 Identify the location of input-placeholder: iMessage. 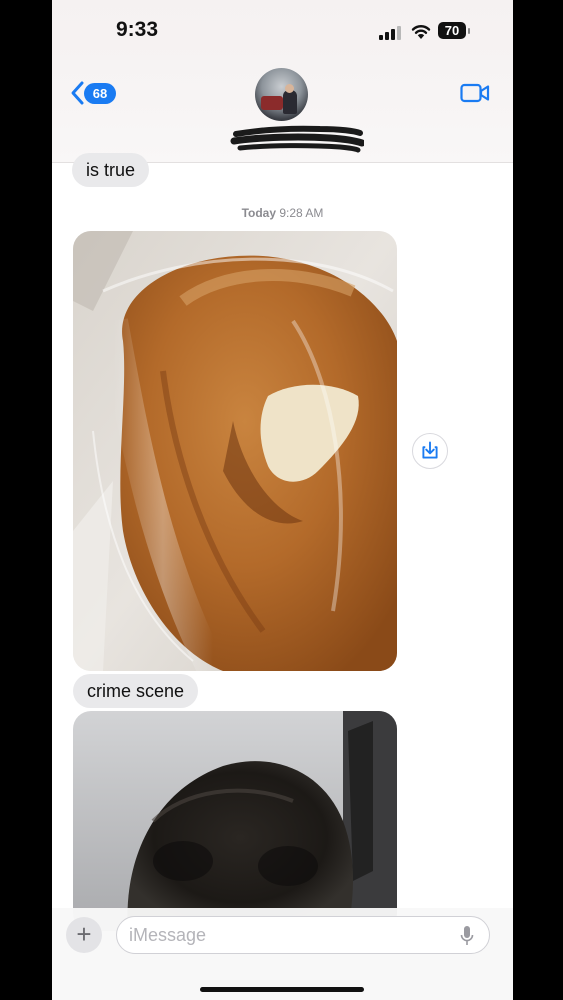
(168, 935).